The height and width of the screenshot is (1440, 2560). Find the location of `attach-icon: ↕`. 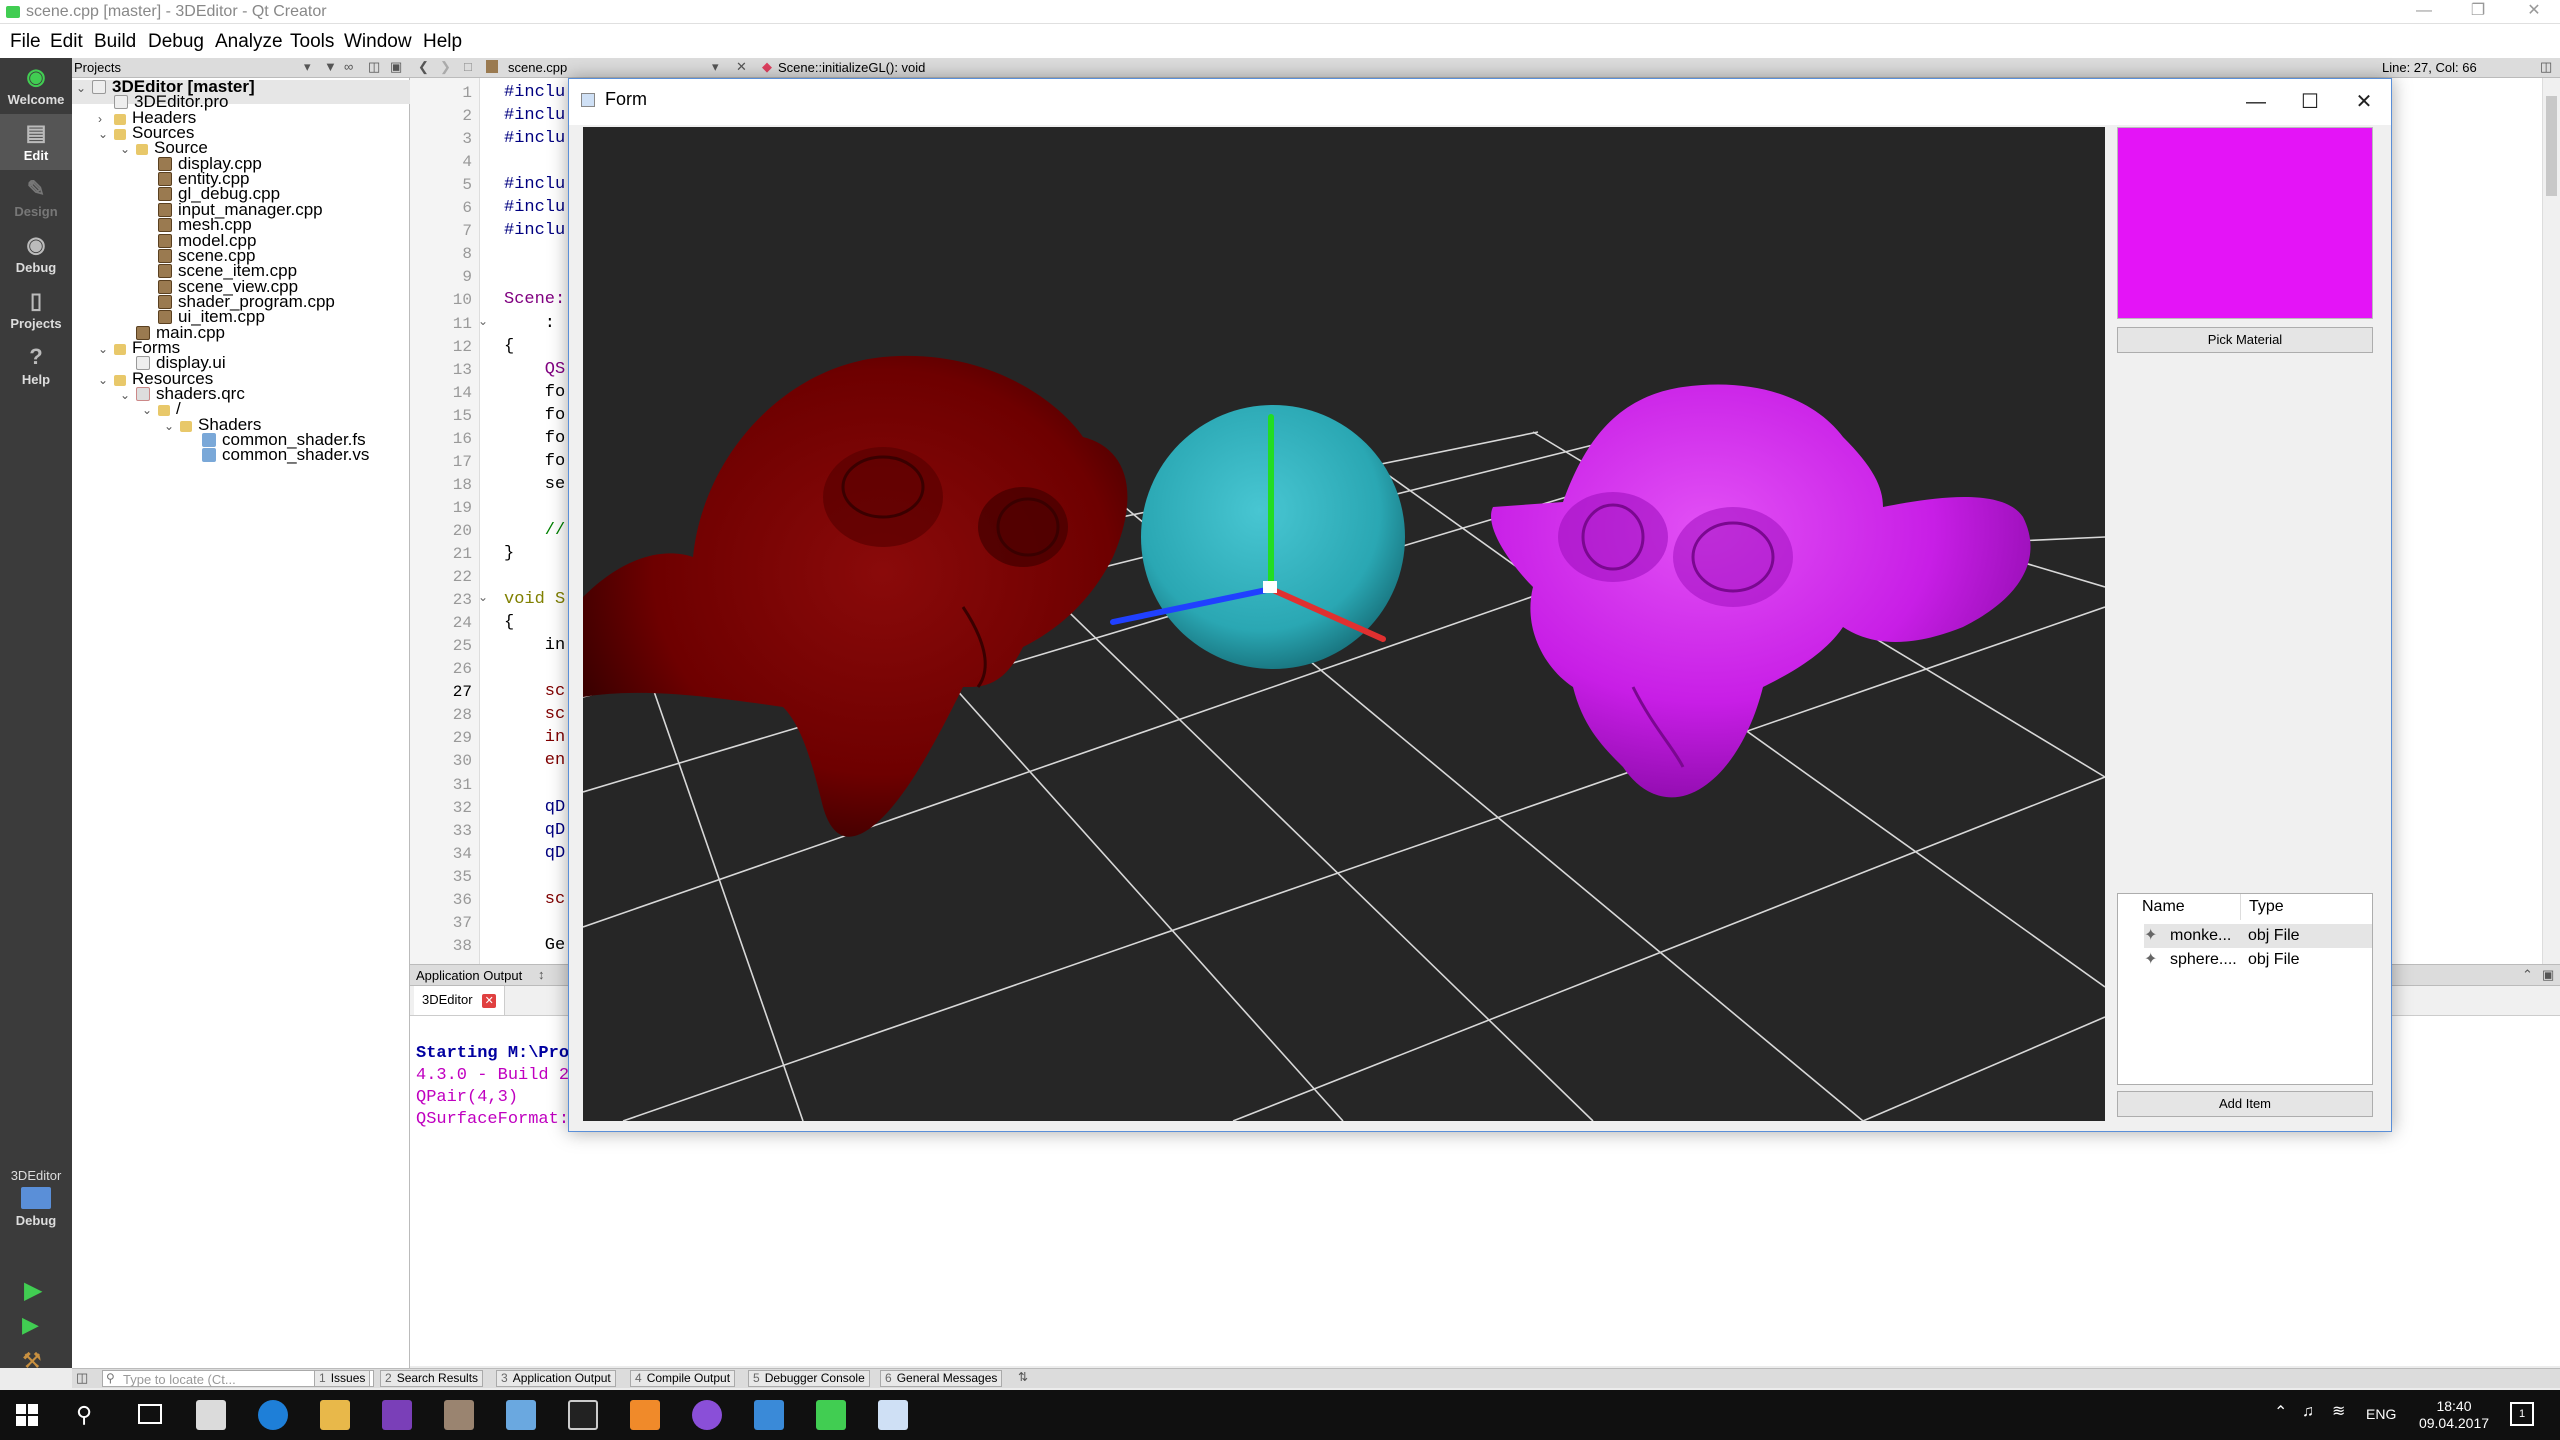

attach-icon: ↕ is located at coordinates (541, 974).